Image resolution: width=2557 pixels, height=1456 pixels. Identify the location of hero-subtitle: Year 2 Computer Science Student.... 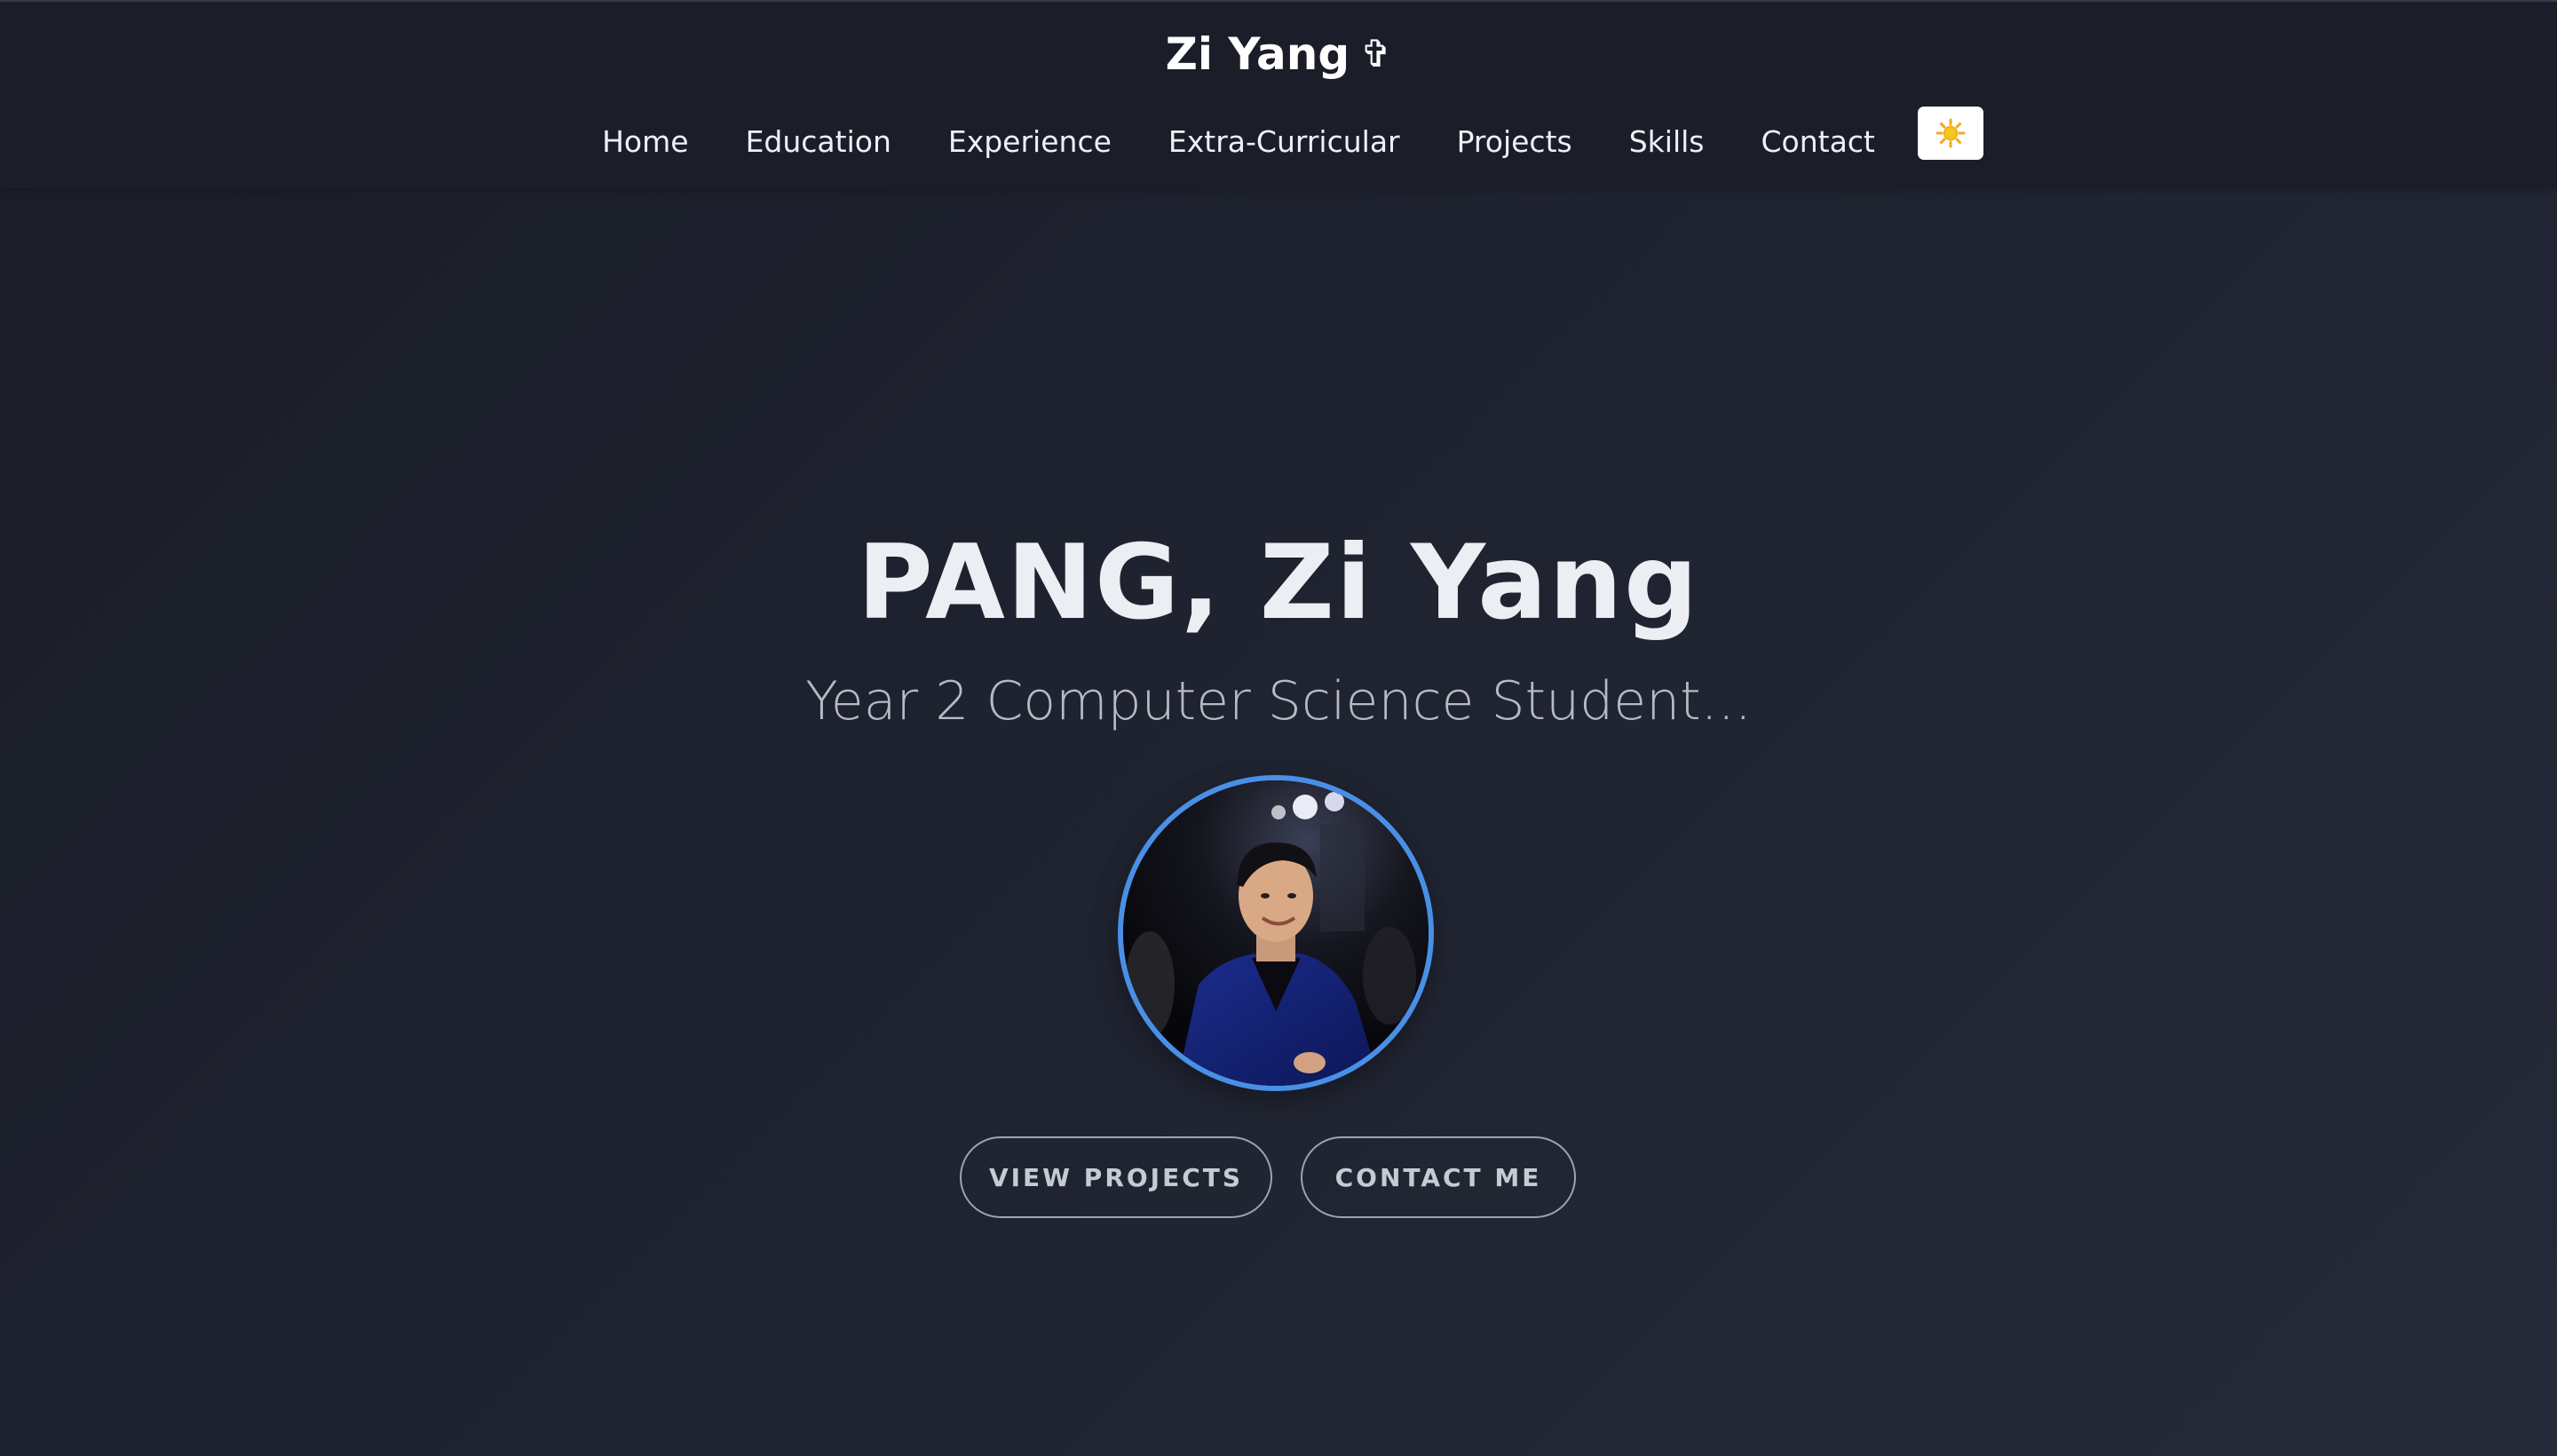
(1278, 701).